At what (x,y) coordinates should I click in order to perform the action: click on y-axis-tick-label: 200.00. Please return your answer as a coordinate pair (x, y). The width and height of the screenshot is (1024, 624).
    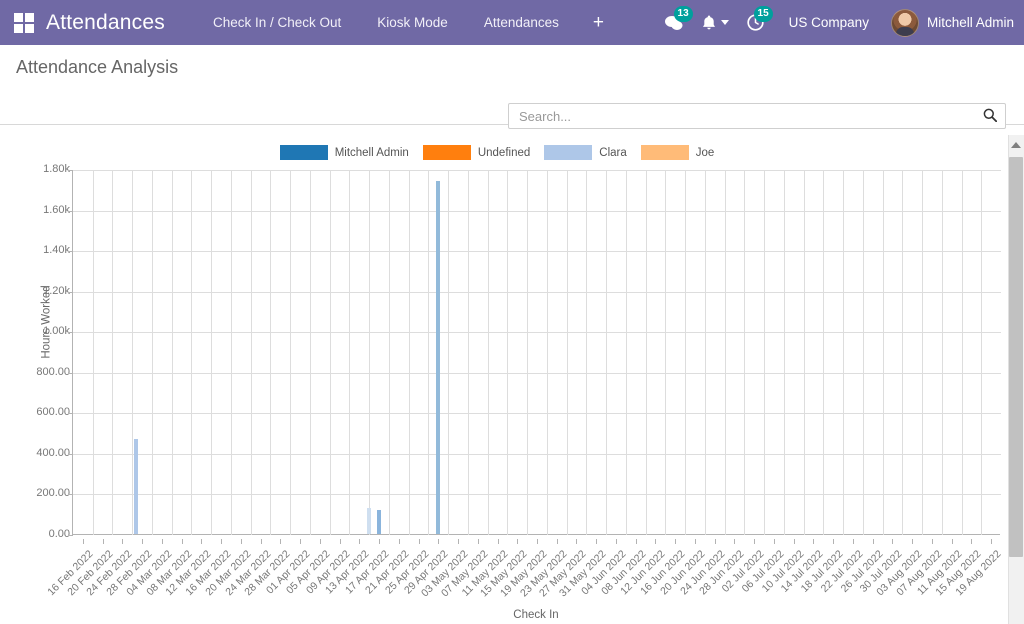
    Looking at the image, I should click on (53, 493).